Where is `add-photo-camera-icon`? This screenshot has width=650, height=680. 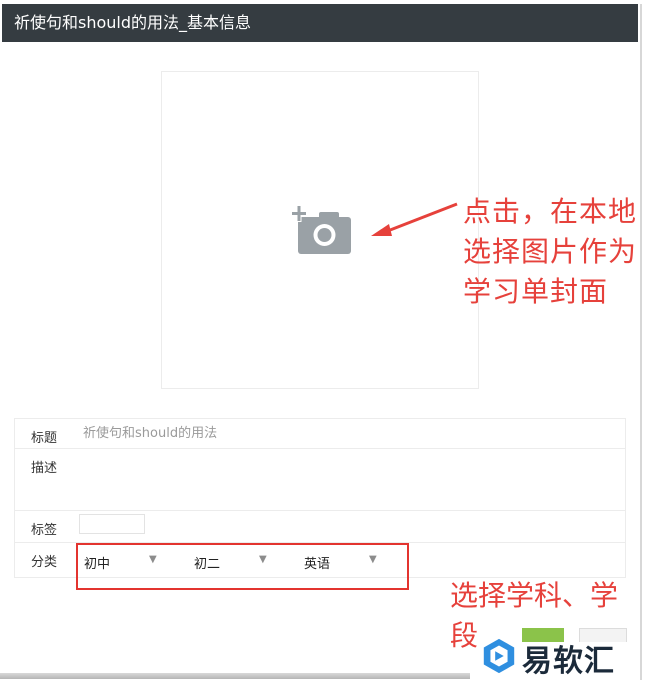
add-photo-camera-icon is located at coordinates (322, 231).